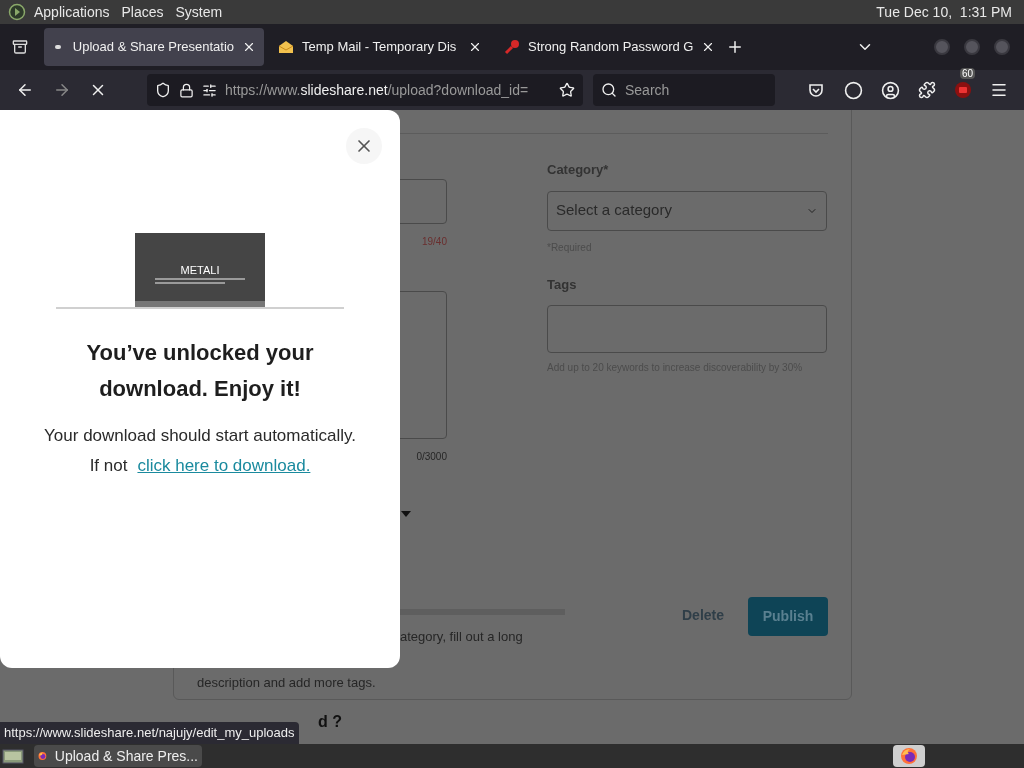 Image resolution: width=1024 pixels, height=768 pixels. What do you see at coordinates (224, 466) in the screenshot?
I see `download-link: click here to download.` at bounding box center [224, 466].